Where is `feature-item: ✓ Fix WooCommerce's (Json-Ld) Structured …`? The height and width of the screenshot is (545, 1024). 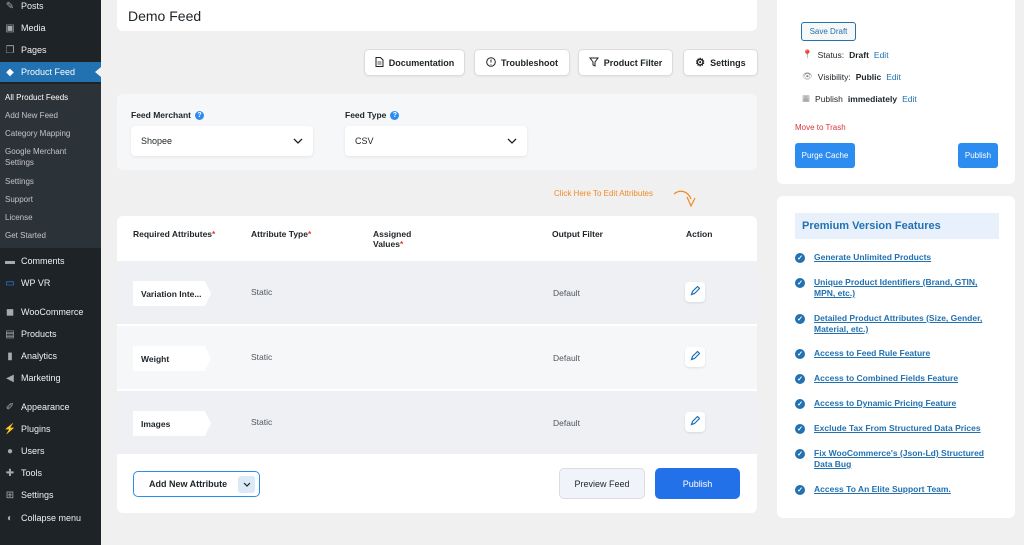 feature-item: ✓ Fix WooCommerce's (Json-Ld) Structured … is located at coordinates (897, 459).